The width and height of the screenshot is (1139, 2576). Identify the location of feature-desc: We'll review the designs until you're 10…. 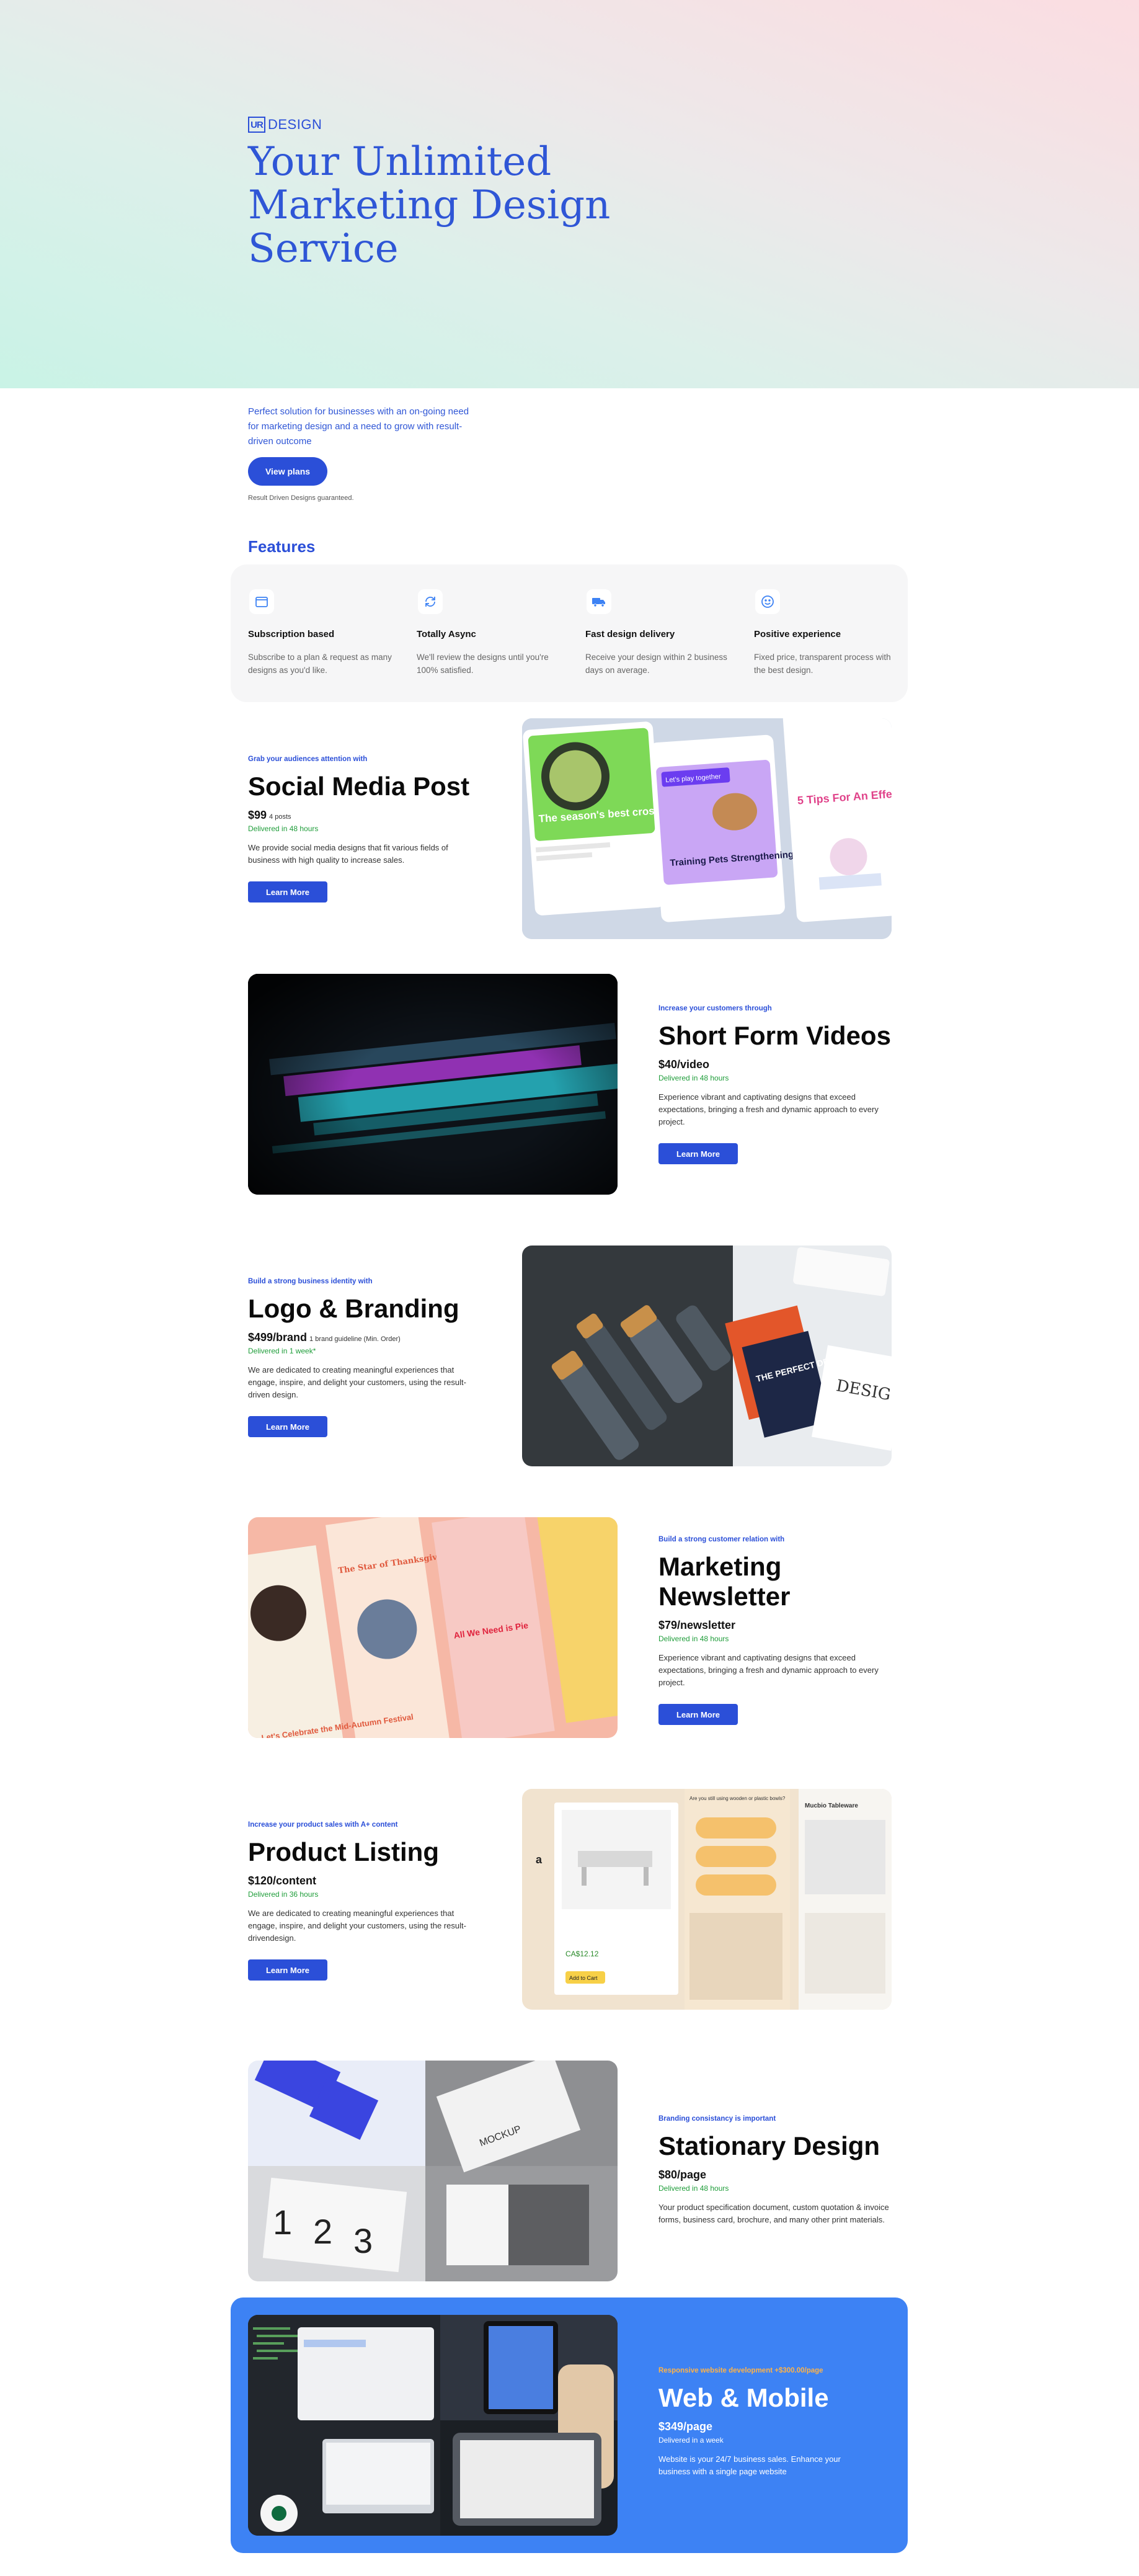
(483, 664).